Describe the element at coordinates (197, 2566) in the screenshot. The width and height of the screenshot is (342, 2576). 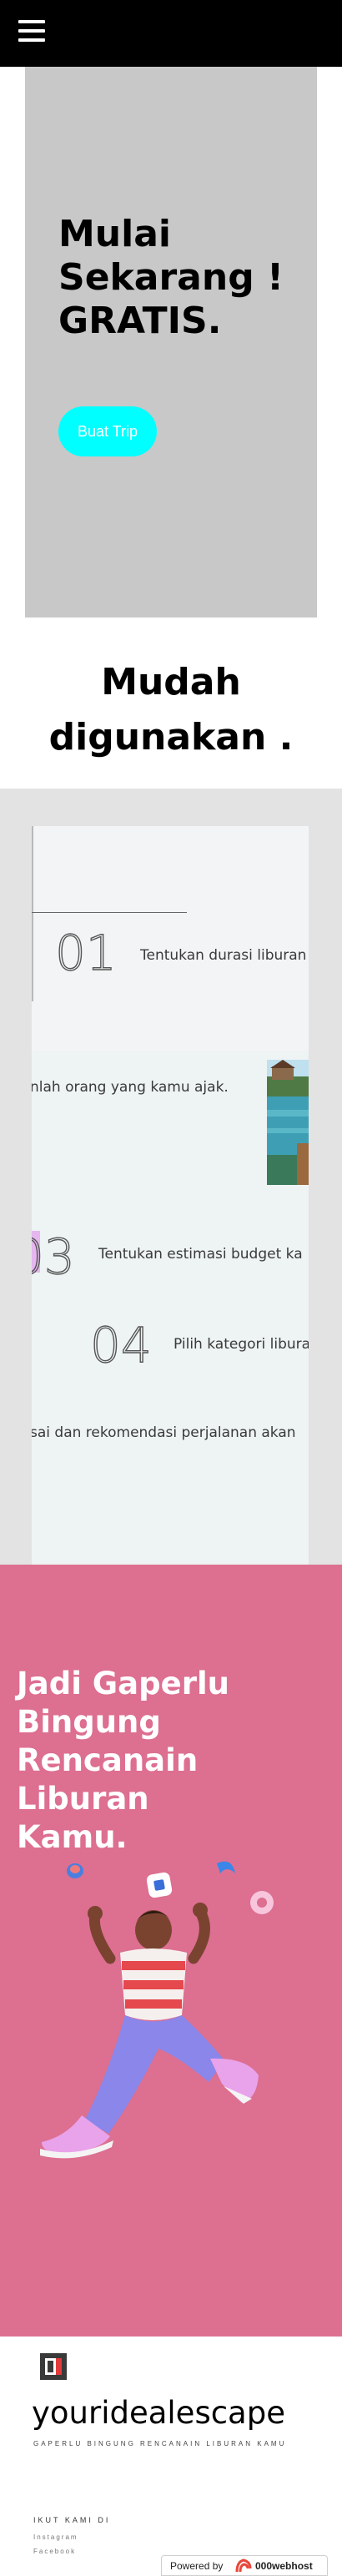
I see `powered-by-label: Powered by` at that location.